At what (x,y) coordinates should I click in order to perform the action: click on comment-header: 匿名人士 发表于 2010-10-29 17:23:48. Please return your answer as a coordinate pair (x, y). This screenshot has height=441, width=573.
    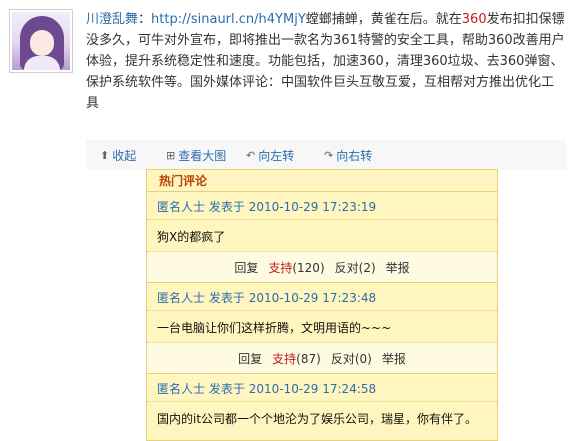
    Looking at the image, I should click on (322, 297).